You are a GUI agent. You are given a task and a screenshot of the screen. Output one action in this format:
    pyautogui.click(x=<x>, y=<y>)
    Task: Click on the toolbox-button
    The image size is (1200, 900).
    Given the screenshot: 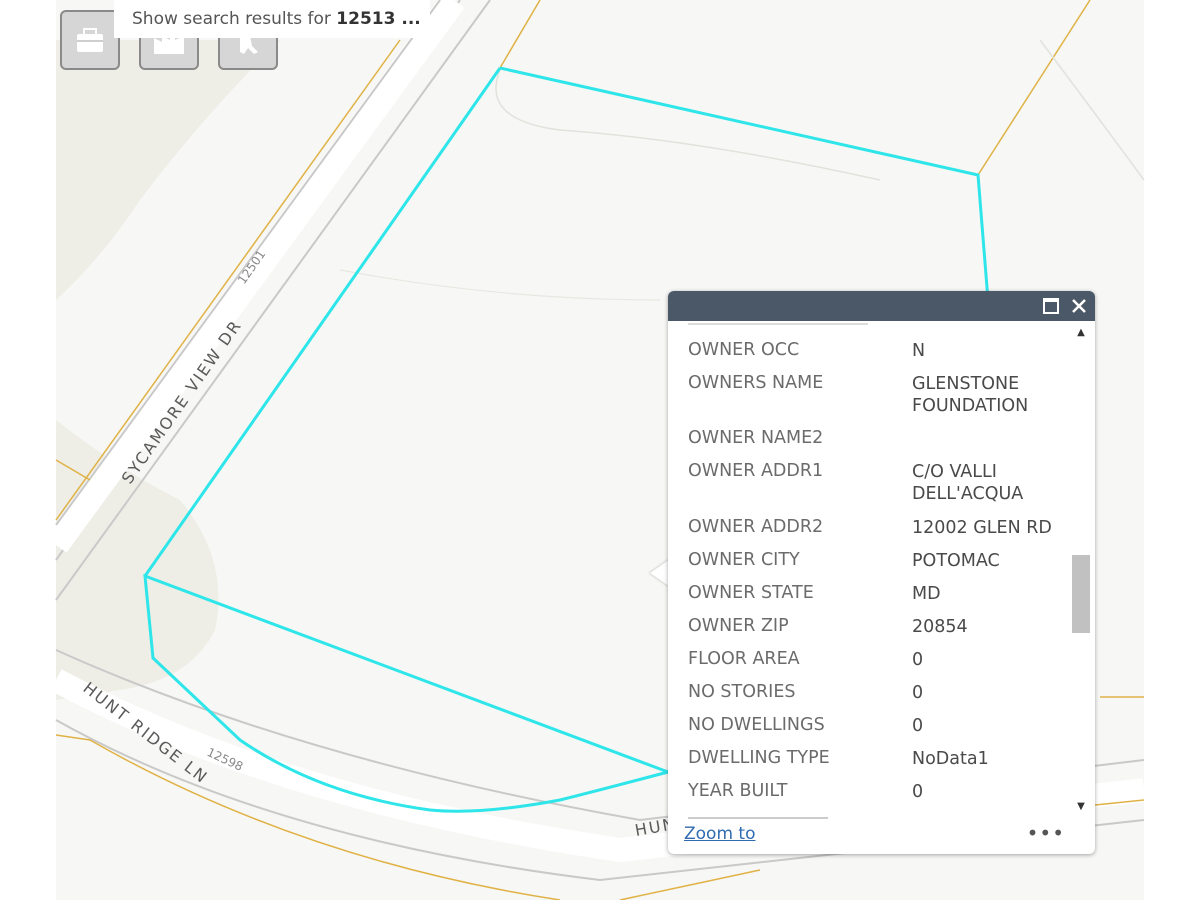 What is the action you would take?
    pyautogui.click(x=90, y=40)
    